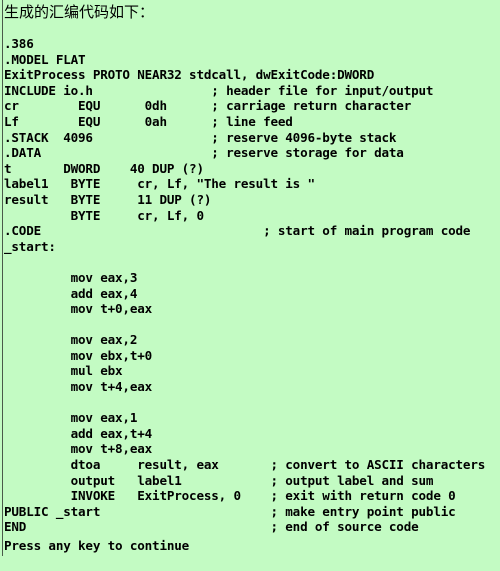 The image size is (500, 571). What do you see at coordinates (71, 293) in the screenshot?
I see `code-line: add eax,4` at bounding box center [71, 293].